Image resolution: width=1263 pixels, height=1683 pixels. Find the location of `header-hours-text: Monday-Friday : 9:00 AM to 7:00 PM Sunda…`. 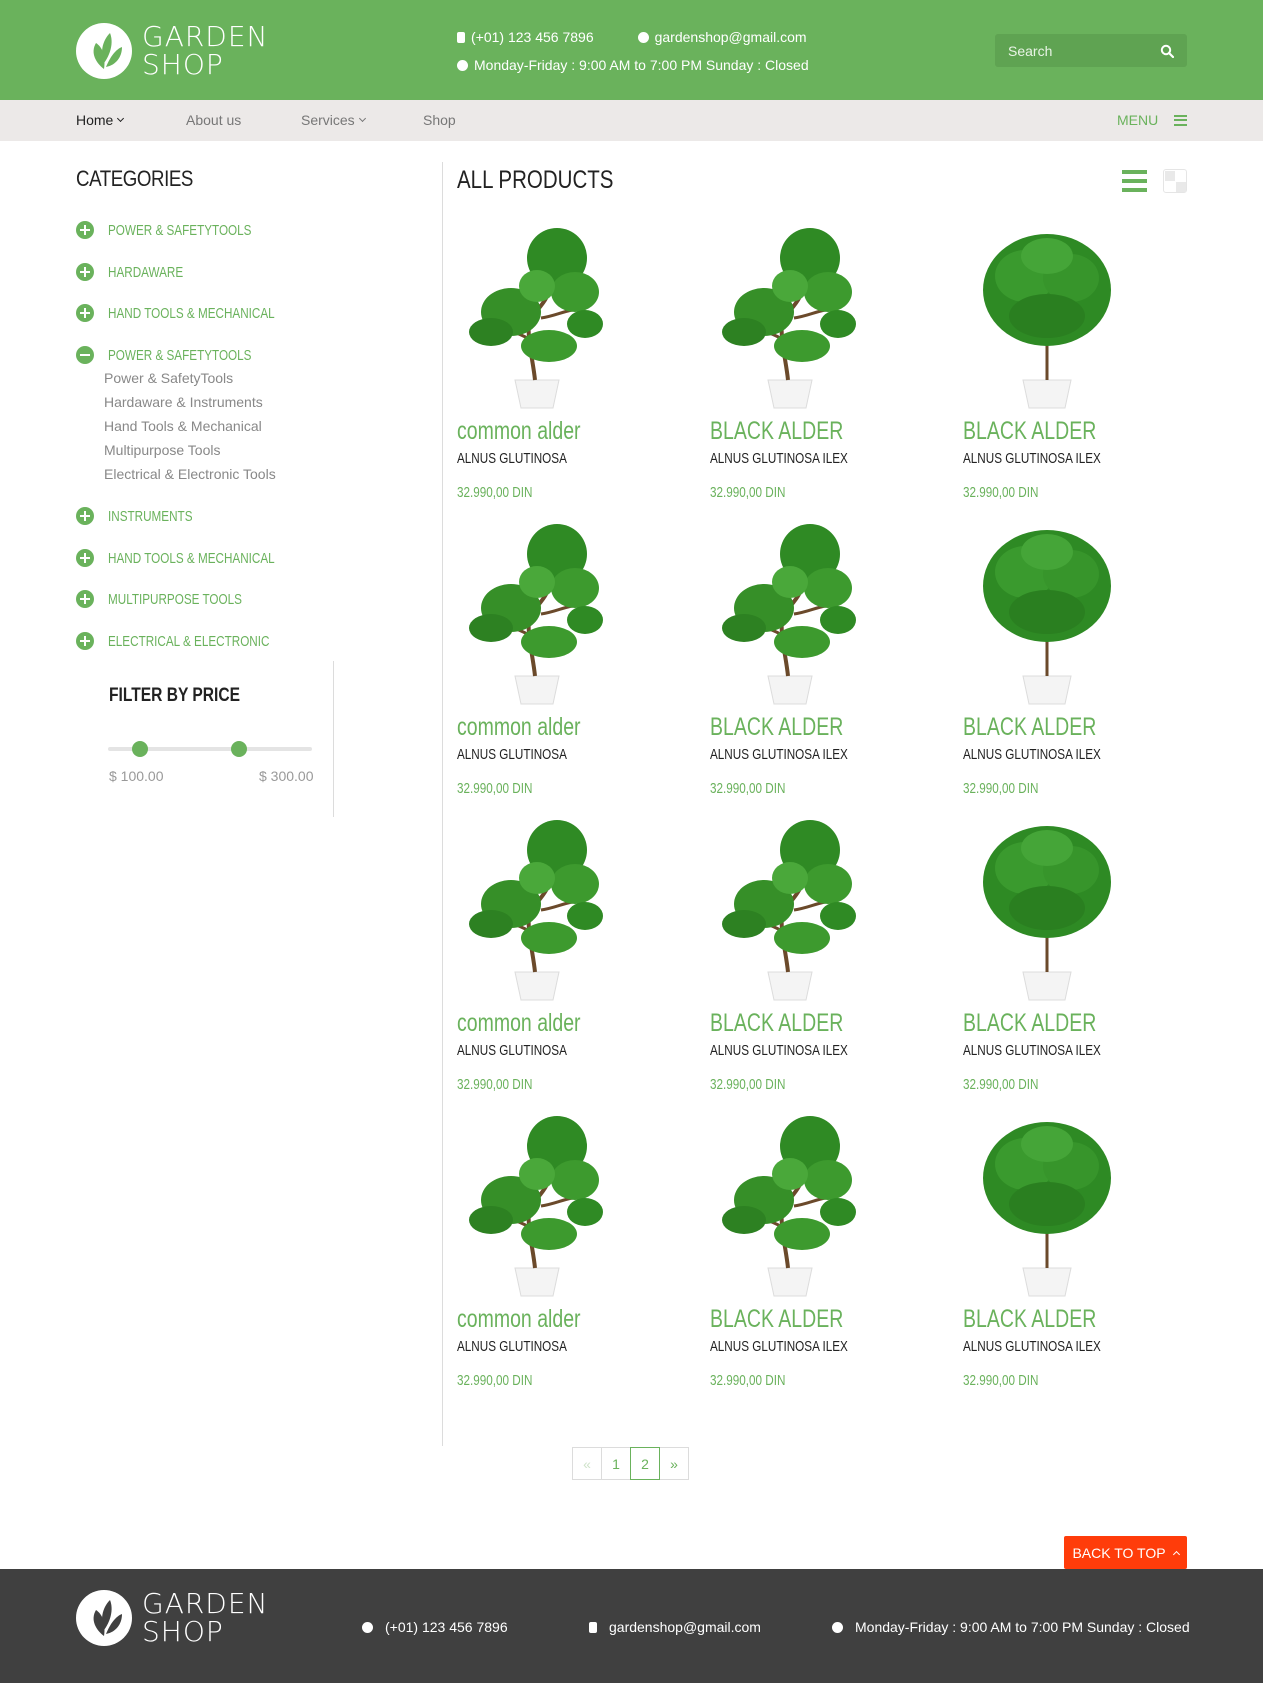

header-hours-text: Monday-Friday : 9:00 AM to 7:00 PM Sunda… is located at coordinates (641, 65).